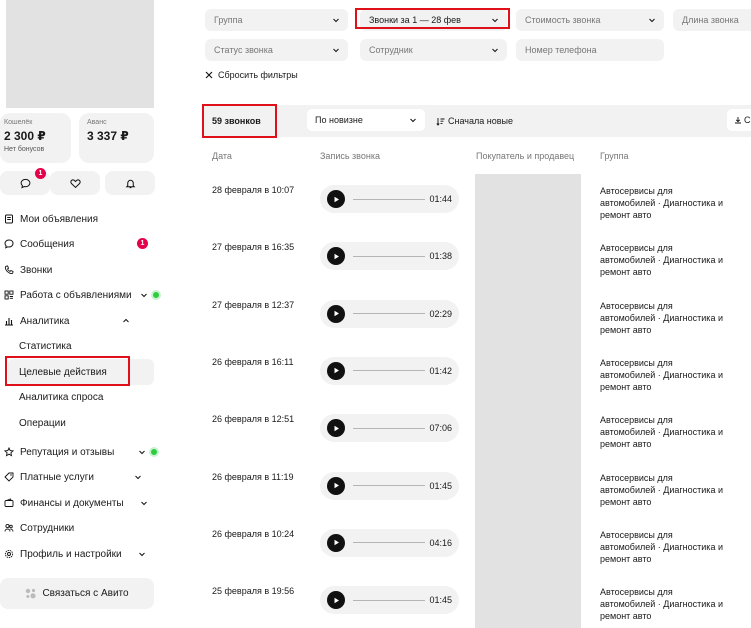 The image size is (751, 628). Describe the element at coordinates (251, 75) in the screenshot. I see `reset-filters-button: Сбросить фильтры` at that location.